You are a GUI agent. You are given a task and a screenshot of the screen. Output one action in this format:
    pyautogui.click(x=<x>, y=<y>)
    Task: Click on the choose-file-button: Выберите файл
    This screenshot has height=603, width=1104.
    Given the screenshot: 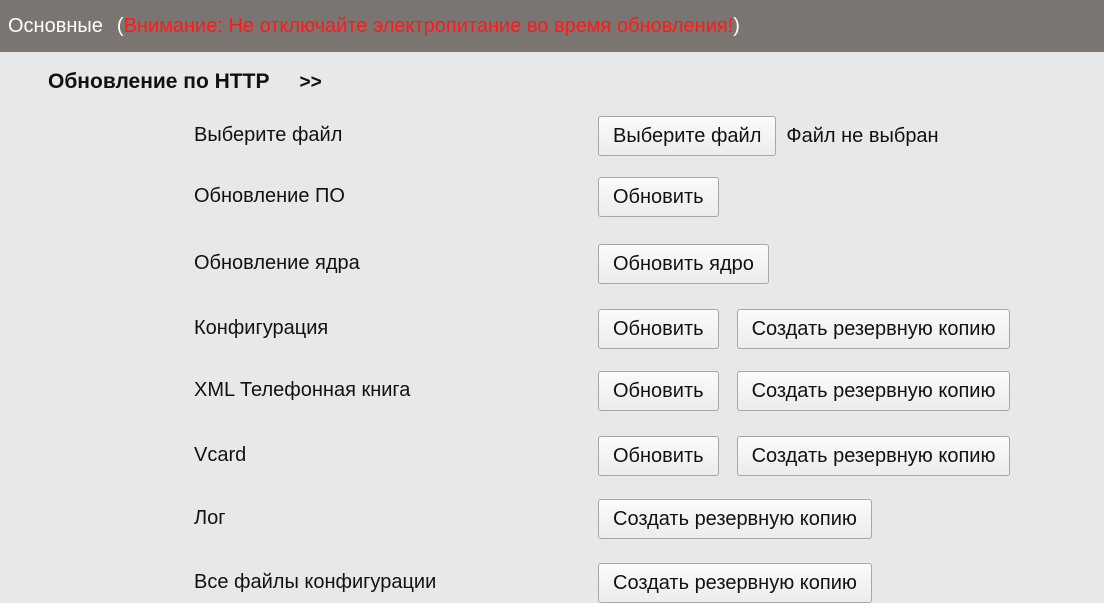 What is the action you would take?
    pyautogui.click(x=687, y=136)
    